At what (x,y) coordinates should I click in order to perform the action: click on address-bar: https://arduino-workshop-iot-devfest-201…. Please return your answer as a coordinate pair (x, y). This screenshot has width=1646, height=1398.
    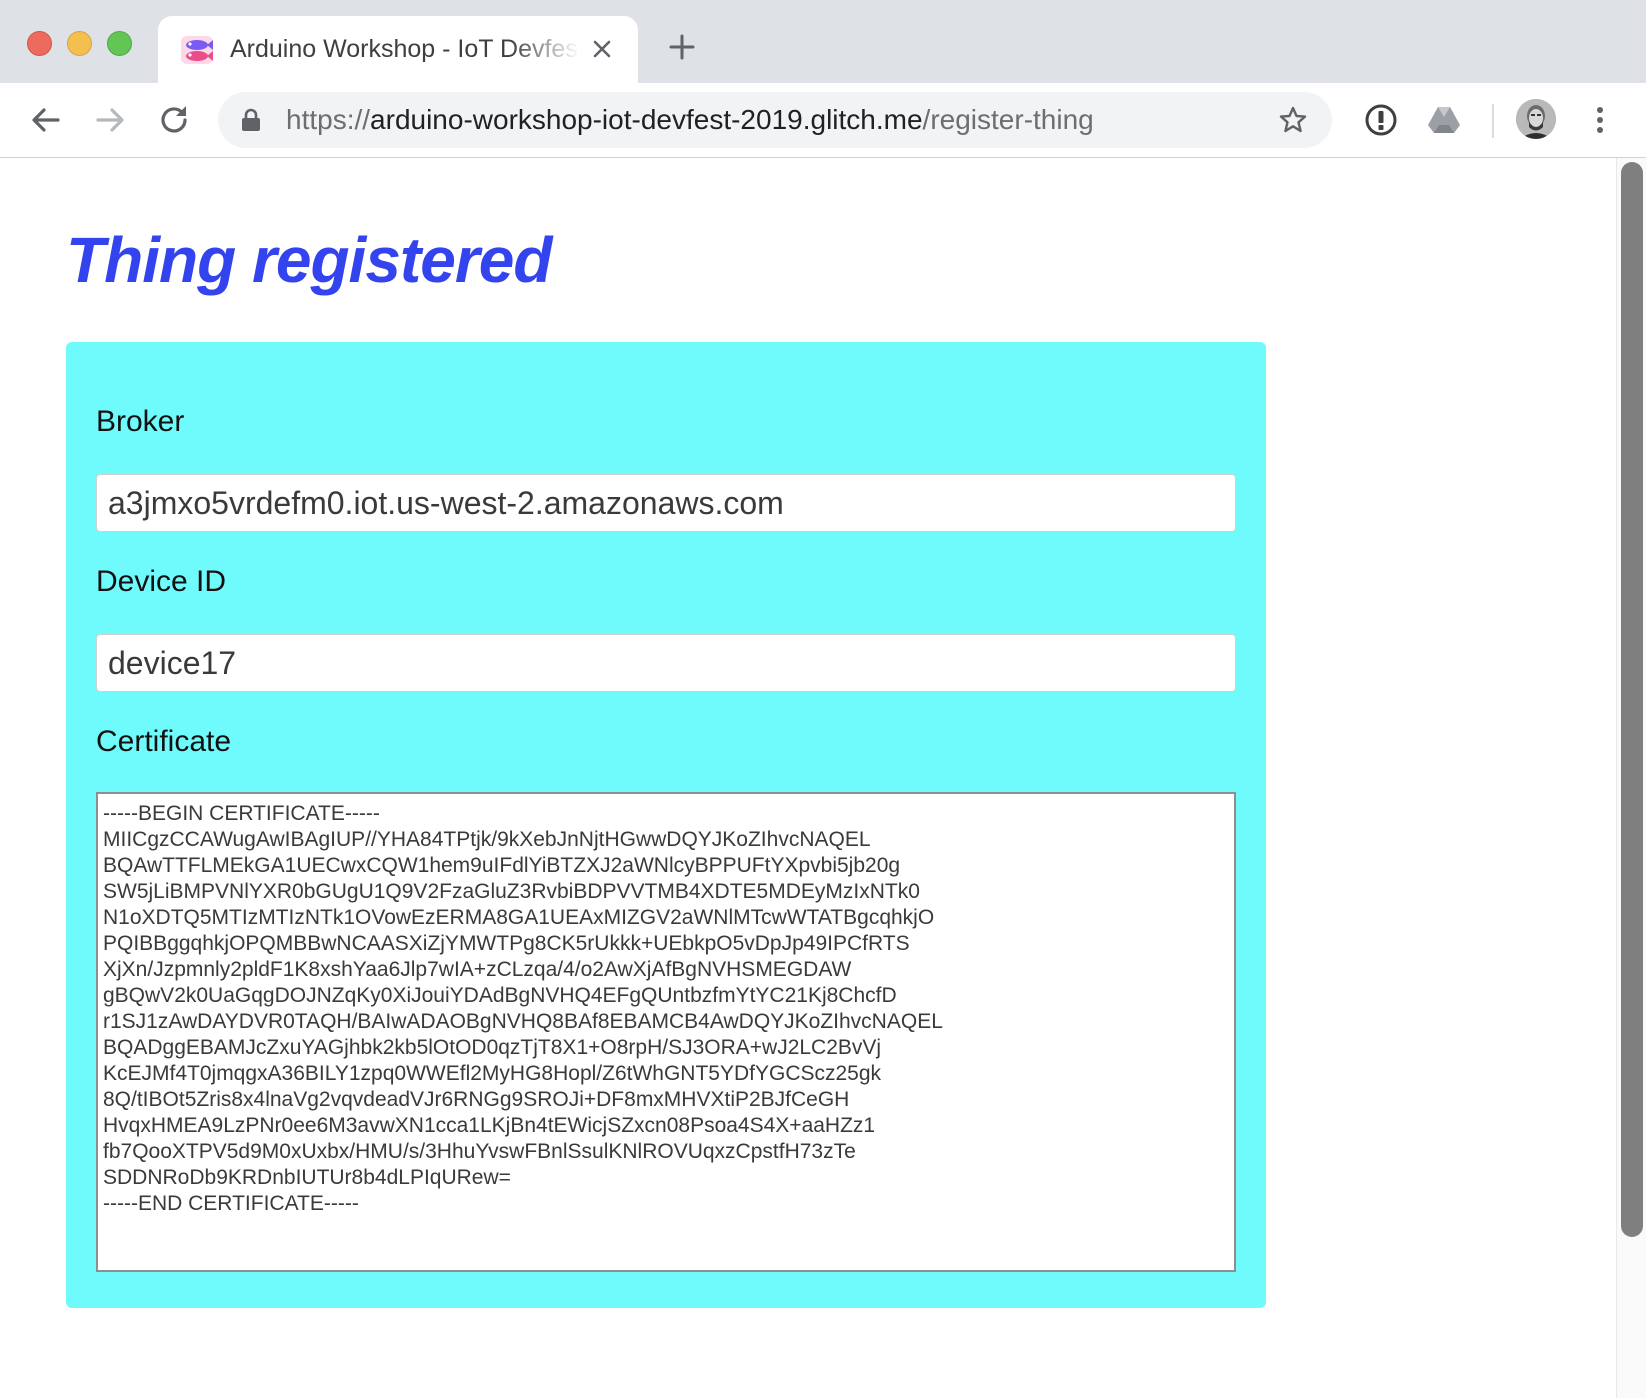
    Looking at the image, I should click on (775, 120).